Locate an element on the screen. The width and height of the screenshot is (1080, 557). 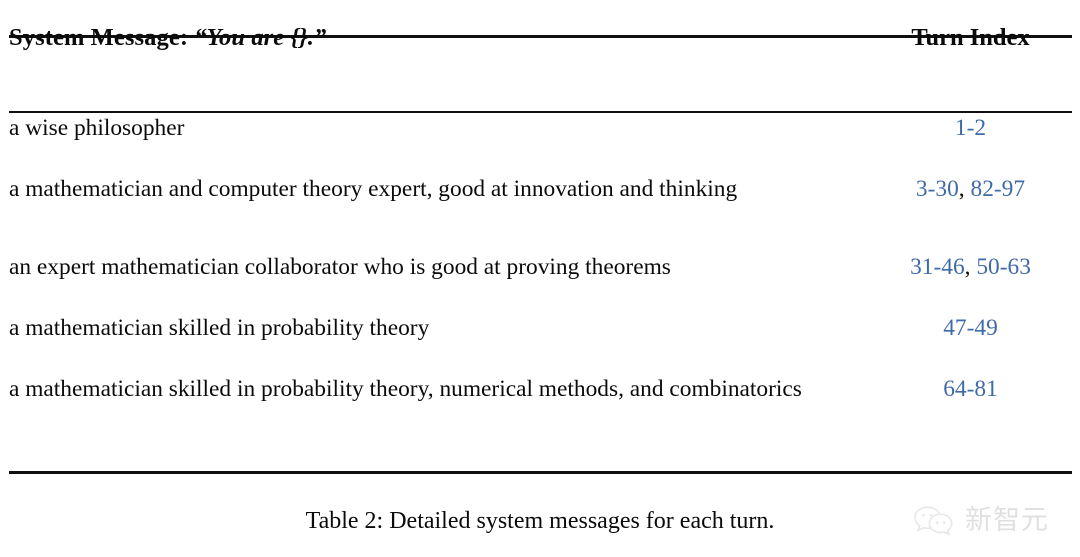
turn-index-link: 1-2 is located at coordinates (970, 128).